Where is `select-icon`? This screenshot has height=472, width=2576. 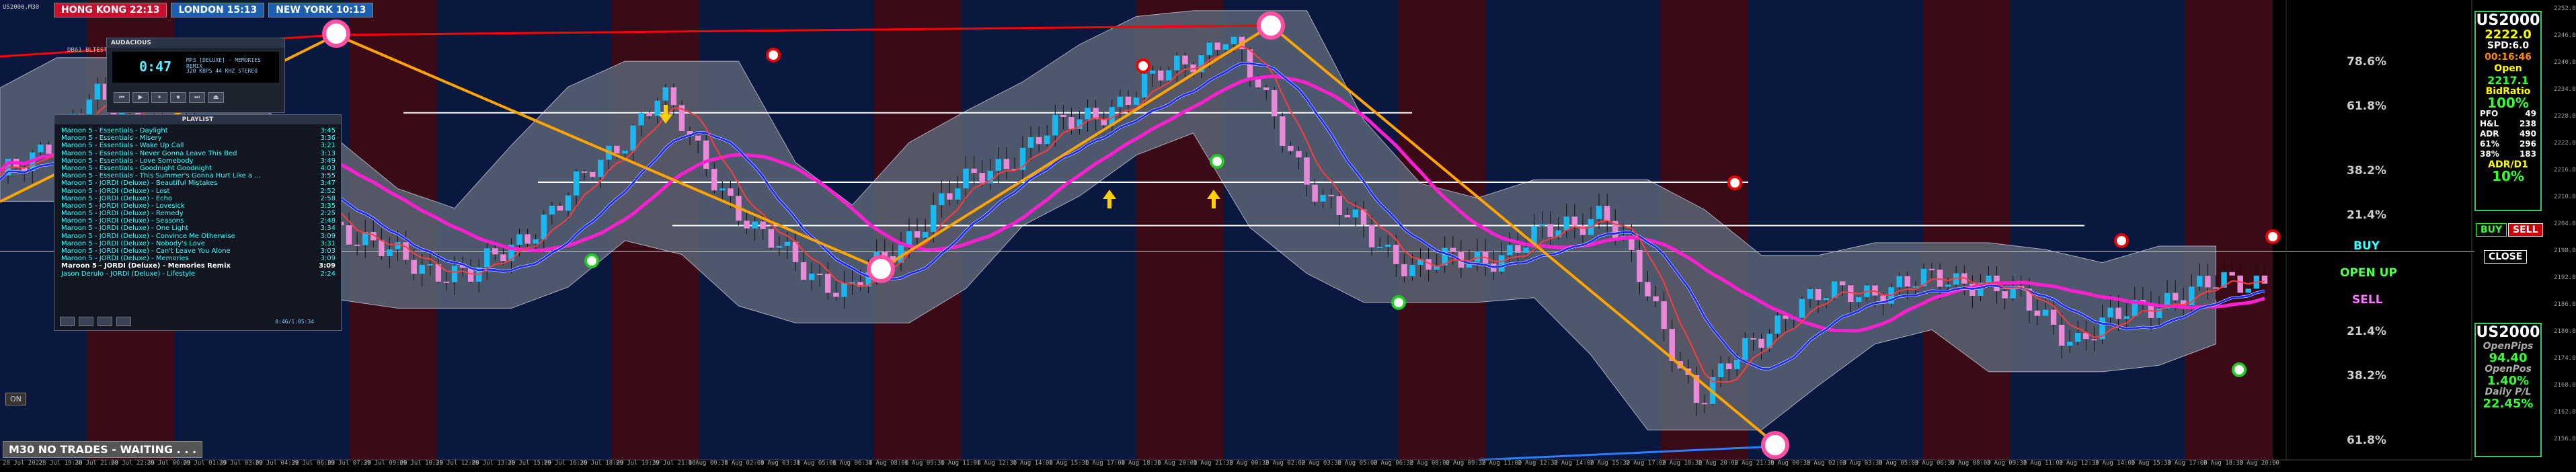 select-icon is located at coordinates (105, 321).